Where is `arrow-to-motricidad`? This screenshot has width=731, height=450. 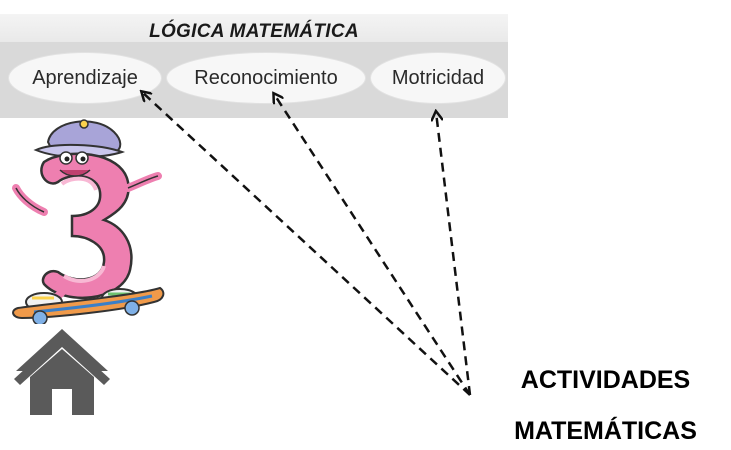 arrow-to-motricidad is located at coordinates (454, 254).